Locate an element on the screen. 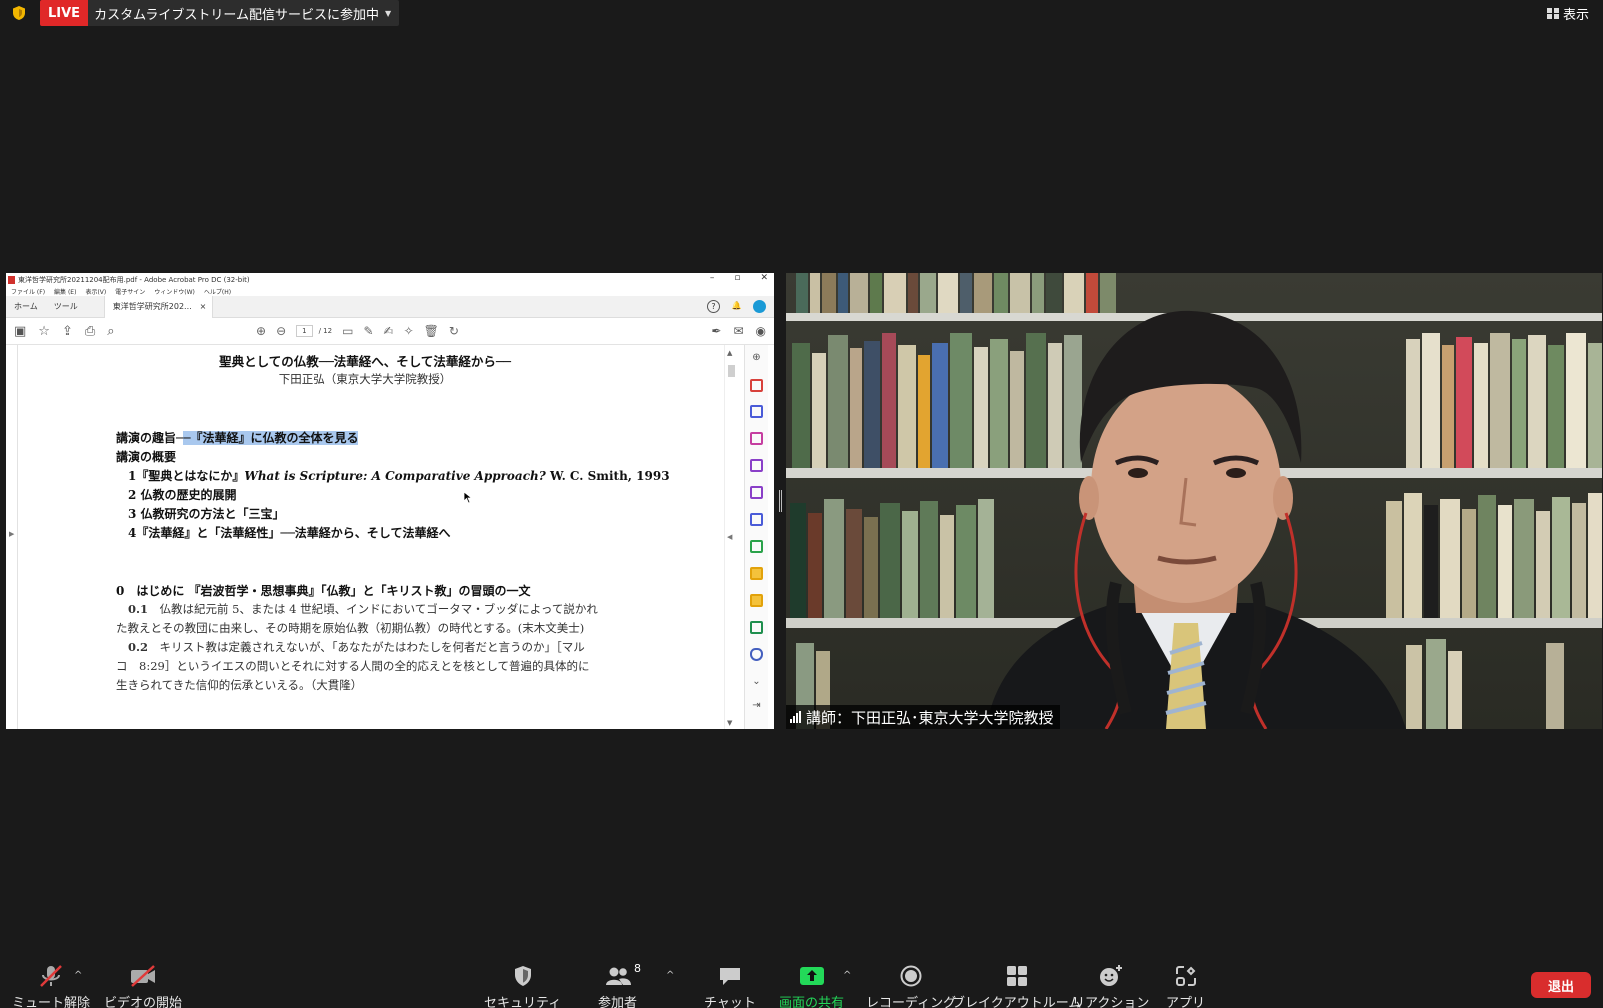 The width and height of the screenshot is (1603, 1008). print-icon: ⎙ is located at coordinates (90, 331).